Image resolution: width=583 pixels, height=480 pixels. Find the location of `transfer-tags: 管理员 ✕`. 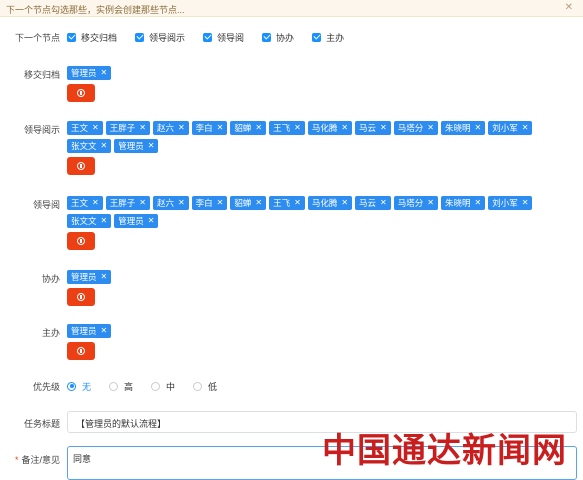

transfer-tags: 管理员 ✕ is located at coordinates (312, 75).